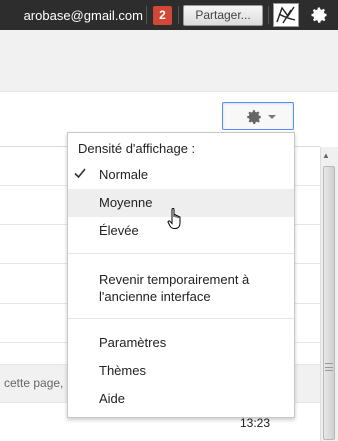  Describe the element at coordinates (329, 303) in the screenshot. I see `scrollbar-thumb` at that location.